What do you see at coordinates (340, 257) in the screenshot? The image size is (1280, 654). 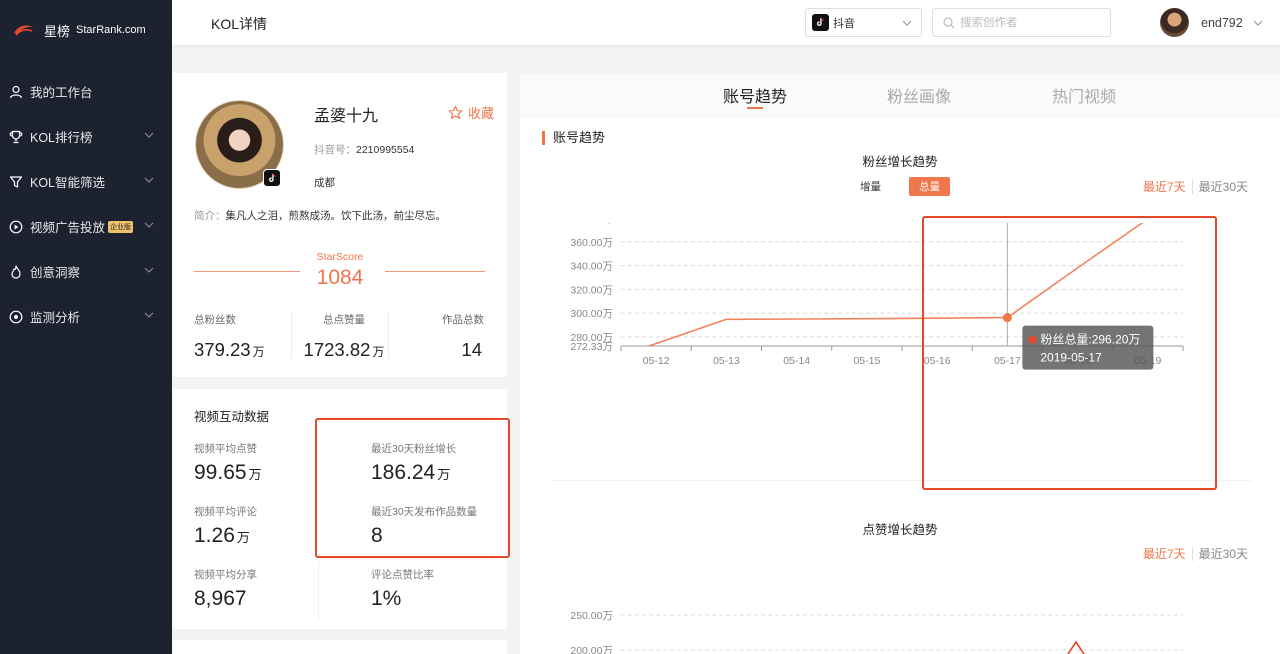 I see `starscore-label: StarScore` at bounding box center [340, 257].